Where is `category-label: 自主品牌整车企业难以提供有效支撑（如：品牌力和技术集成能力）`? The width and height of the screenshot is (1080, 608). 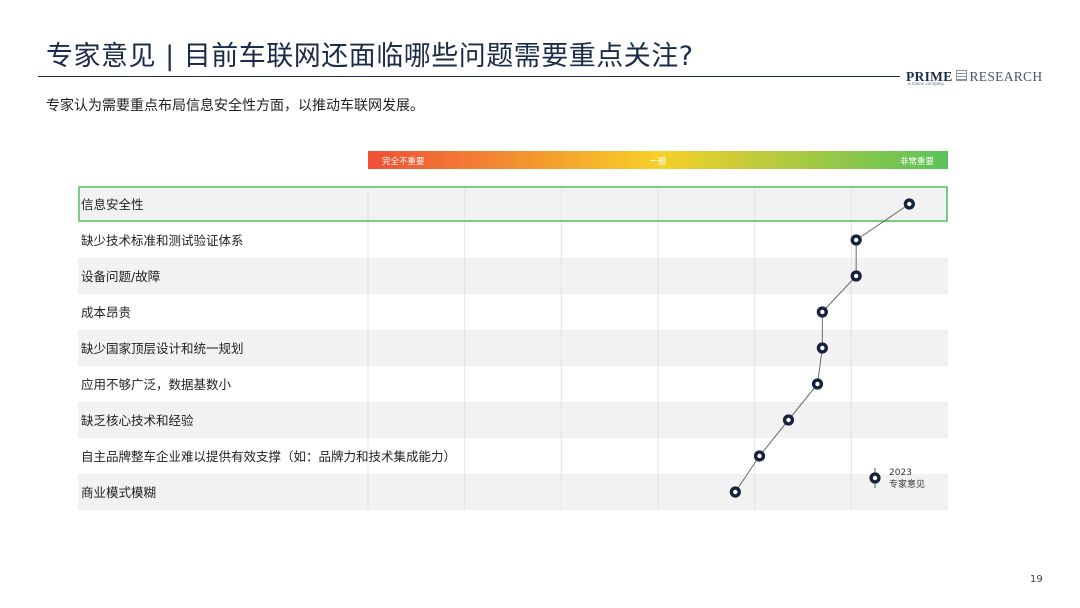
category-label: 自主品牌整车企业难以提供有效支撑（如：品牌力和技术集成能力） is located at coordinates (268, 456).